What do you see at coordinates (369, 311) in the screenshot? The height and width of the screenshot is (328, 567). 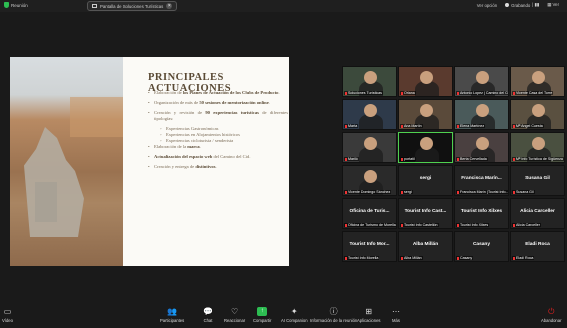 I see `apps-icon: ⊞` at bounding box center [369, 311].